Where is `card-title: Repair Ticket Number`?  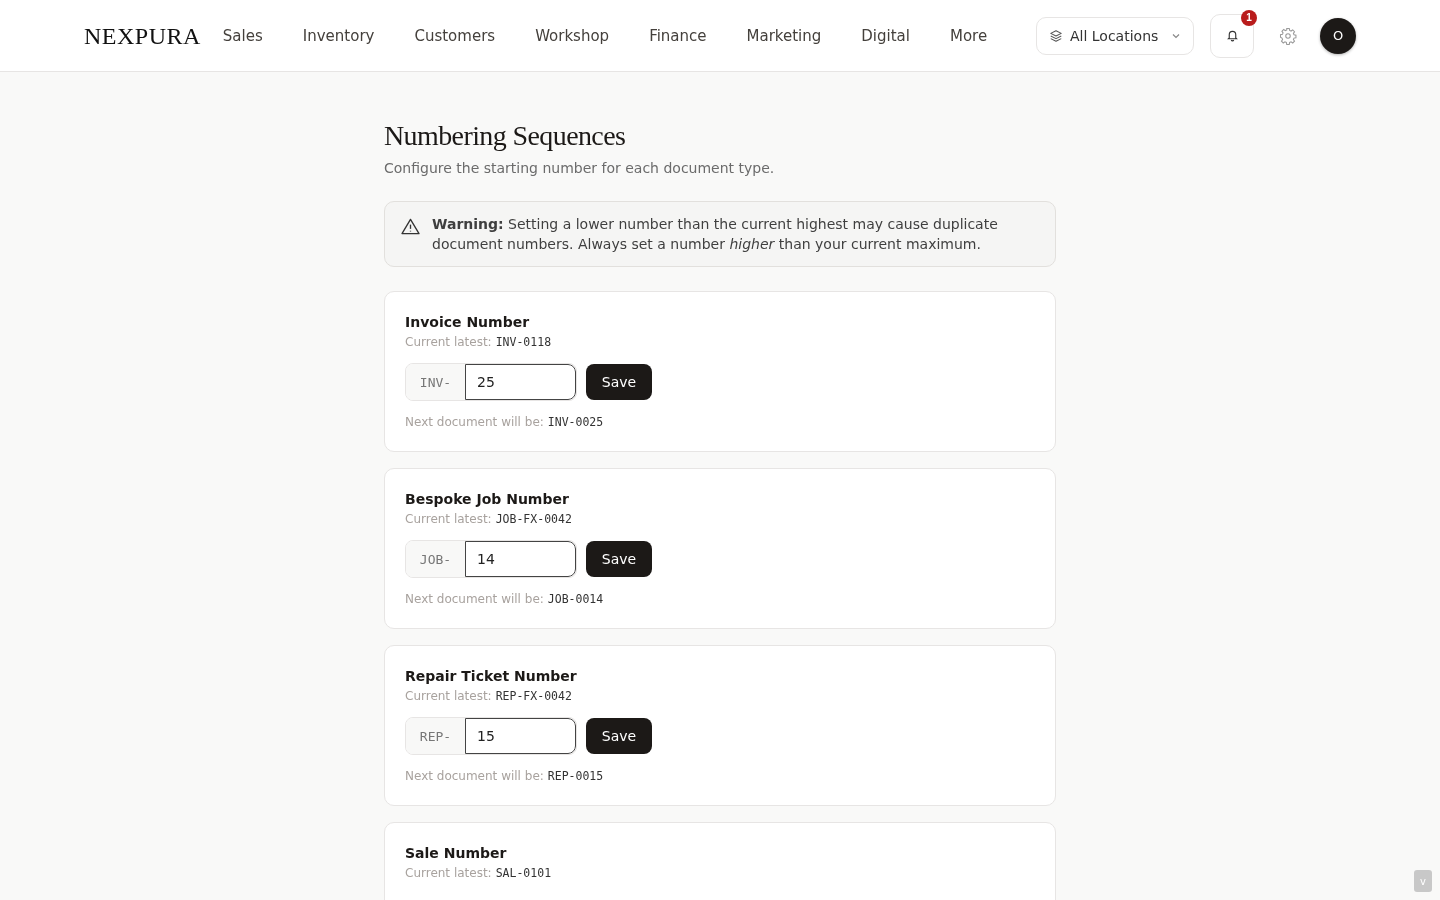 card-title: Repair Ticket Number is located at coordinates (491, 676).